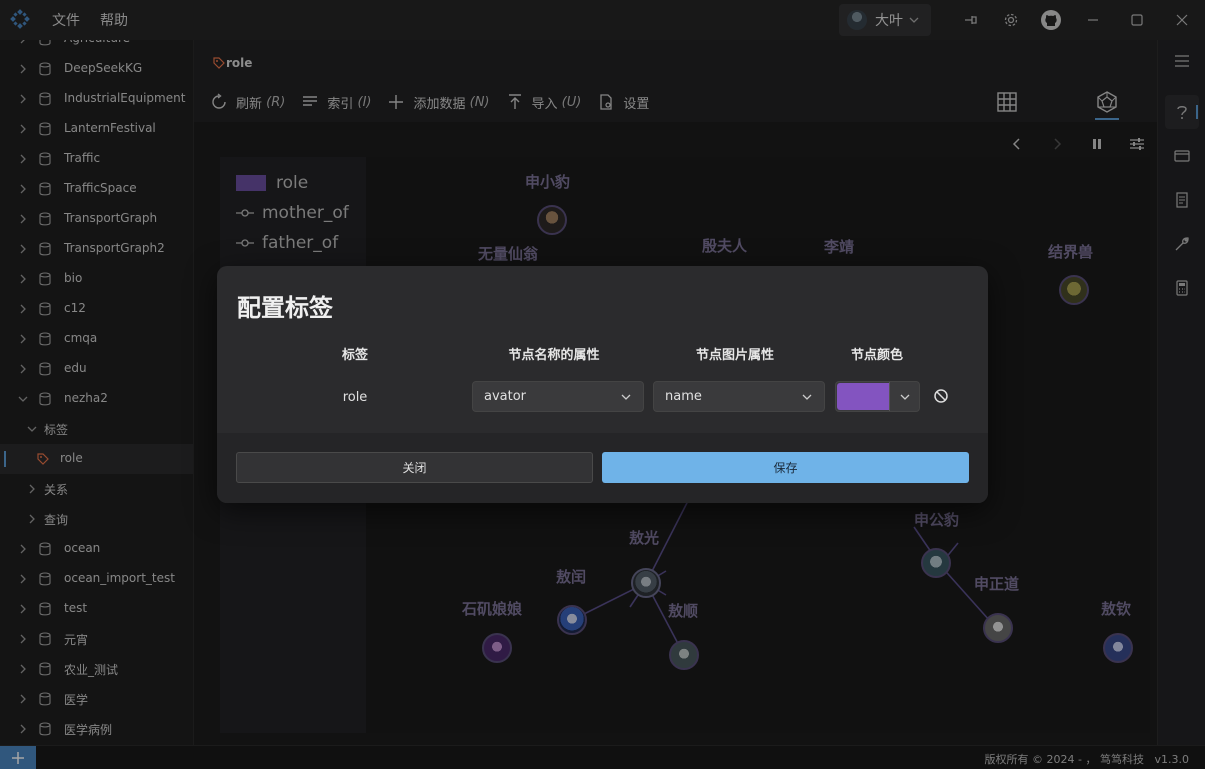  What do you see at coordinates (877, 355) in the screenshot?
I see `column-header-color: 节点颜色` at bounding box center [877, 355].